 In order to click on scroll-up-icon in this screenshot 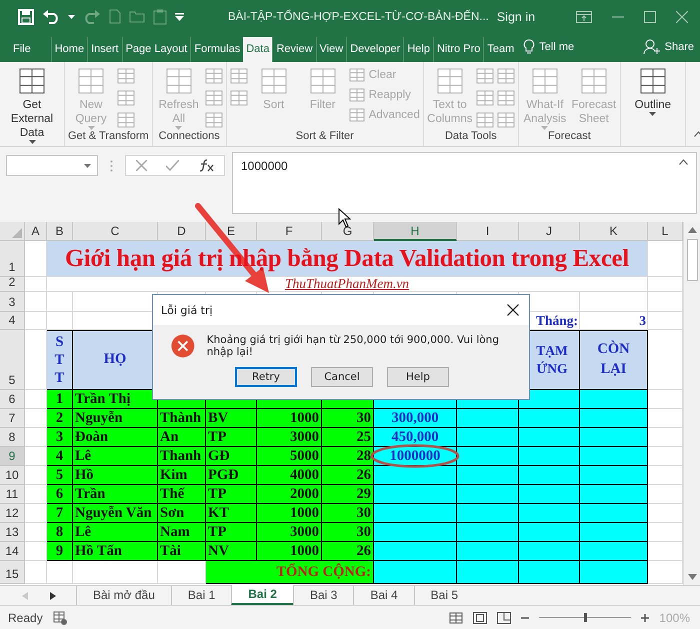, I will do `click(692, 230)`.